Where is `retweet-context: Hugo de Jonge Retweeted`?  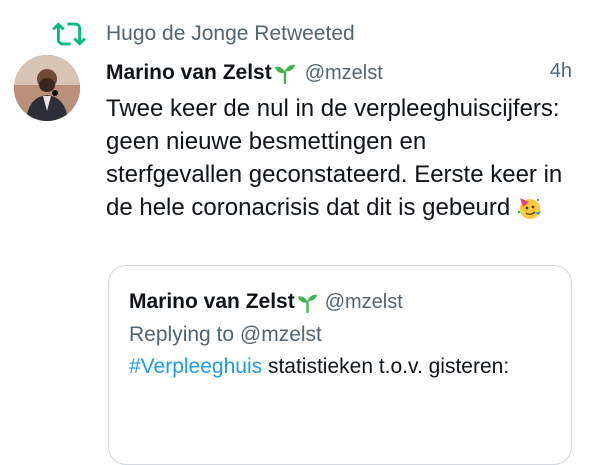
retweet-context: Hugo de Jonge Retweeted is located at coordinates (203, 34).